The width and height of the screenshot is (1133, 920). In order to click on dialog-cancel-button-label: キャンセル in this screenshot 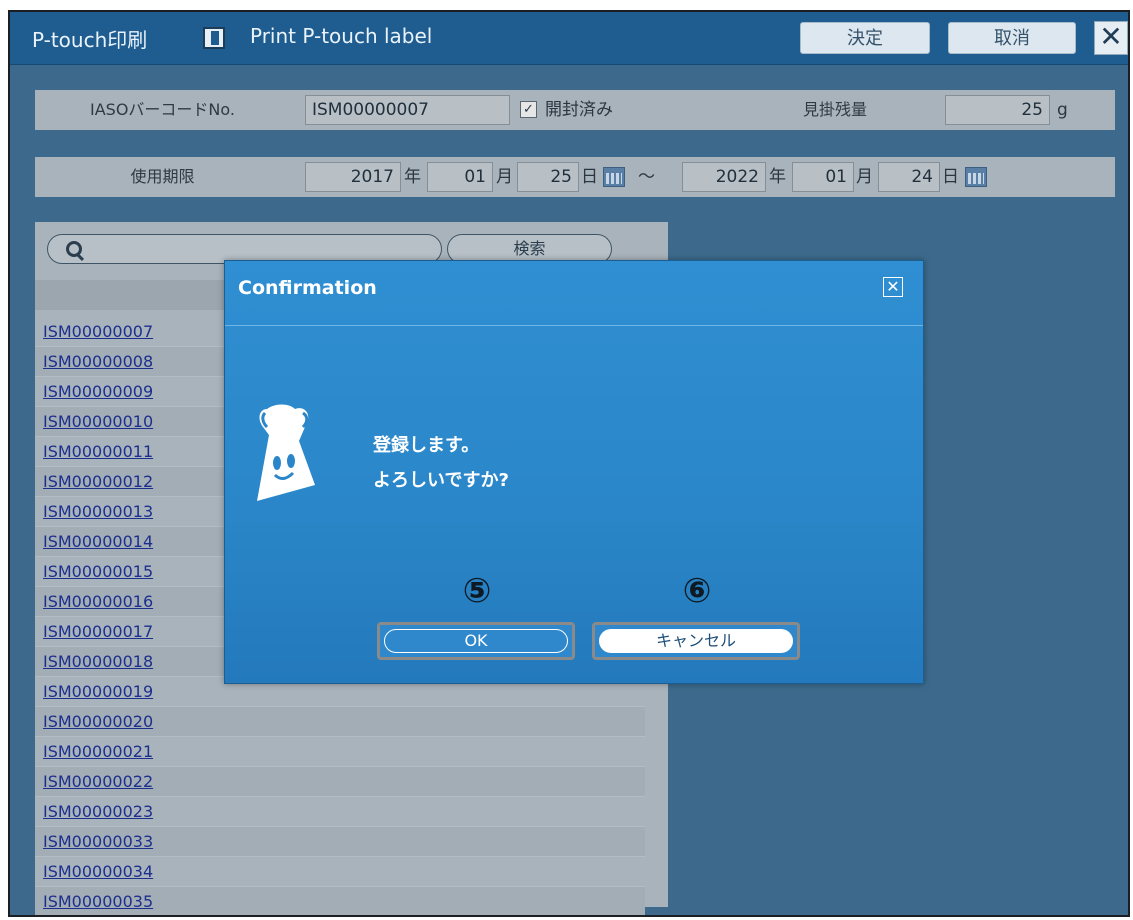, I will do `click(696, 641)`.